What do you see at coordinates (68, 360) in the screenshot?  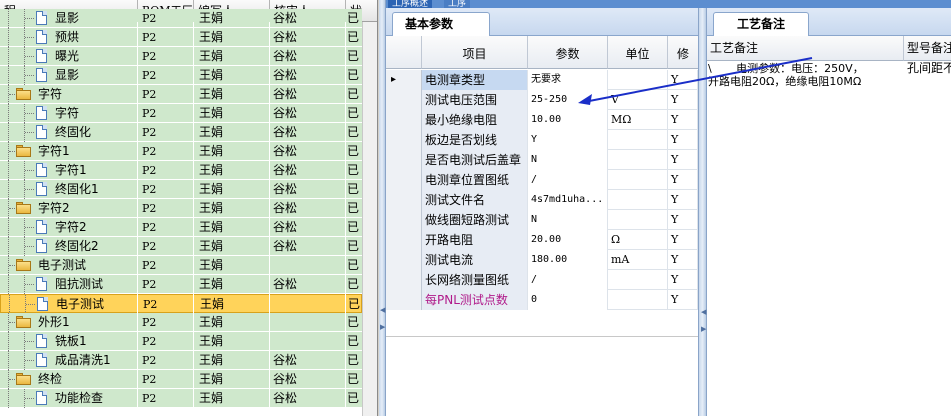 I see `tree-node: 成品清洗1` at bounding box center [68, 360].